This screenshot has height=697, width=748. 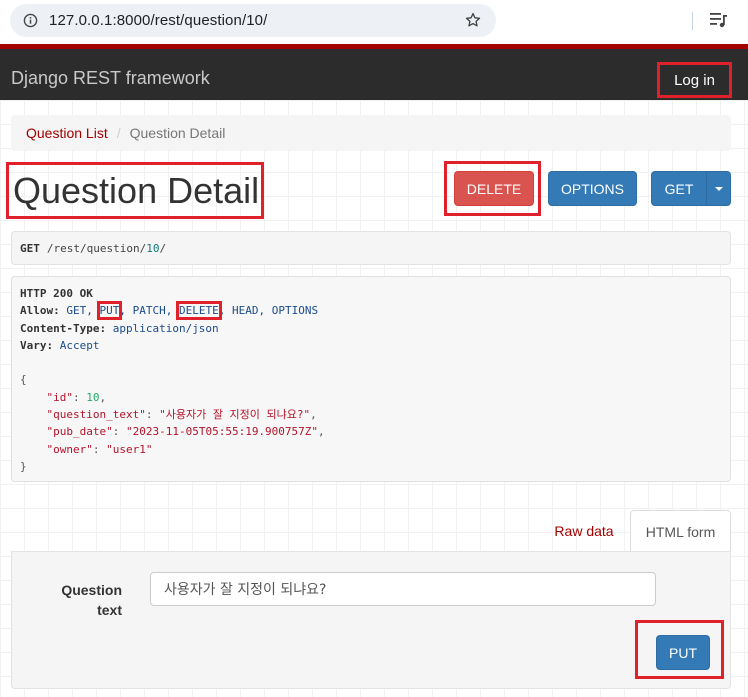 What do you see at coordinates (584, 531) in the screenshot?
I see `tab-raw-data: Raw data` at bounding box center [584, 531].